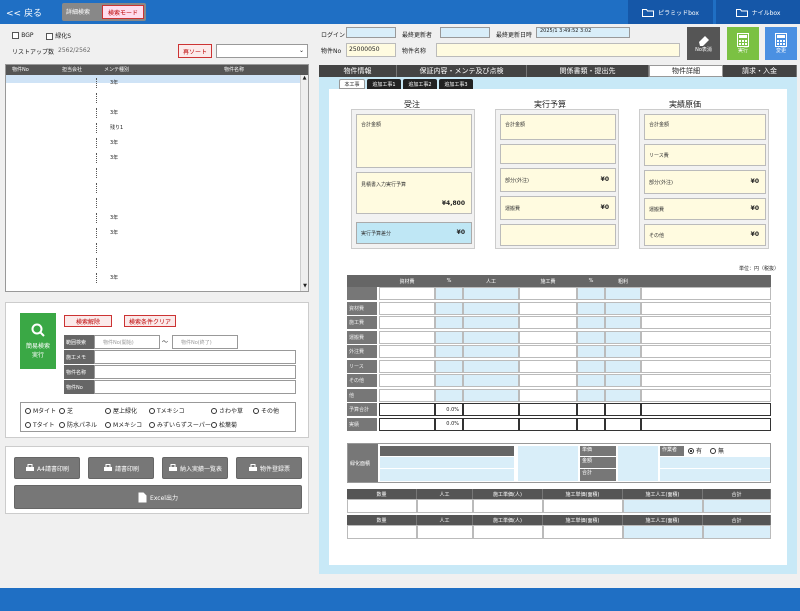  What do you see at coordinates (78, 11) in the screenshot?
I see `detail-search-button: 詳細検索` at bounding box center [78, 11].